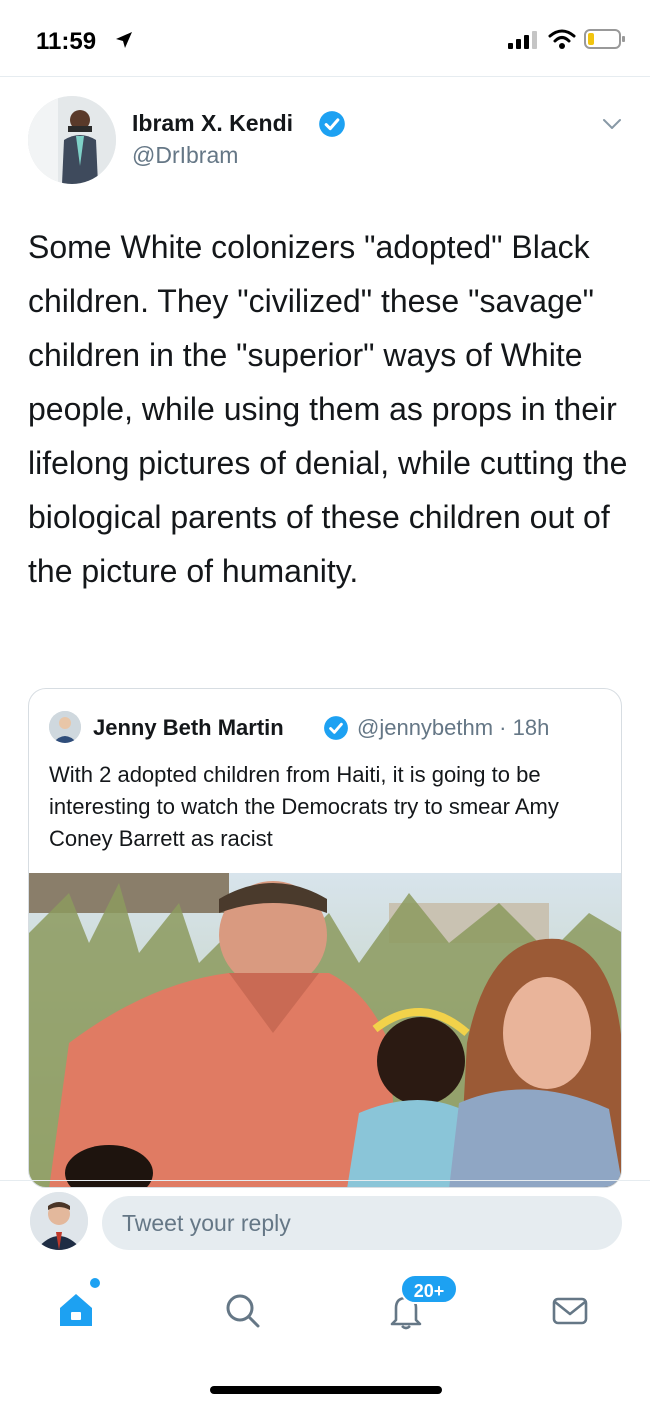 The width and height of the screenshot is (650, 1409). What do you see at coordinates (453, 728) in the screenshot?
I see `quoted-author-handle: @jennybethm · 18h` at bounding box center [453, 728].